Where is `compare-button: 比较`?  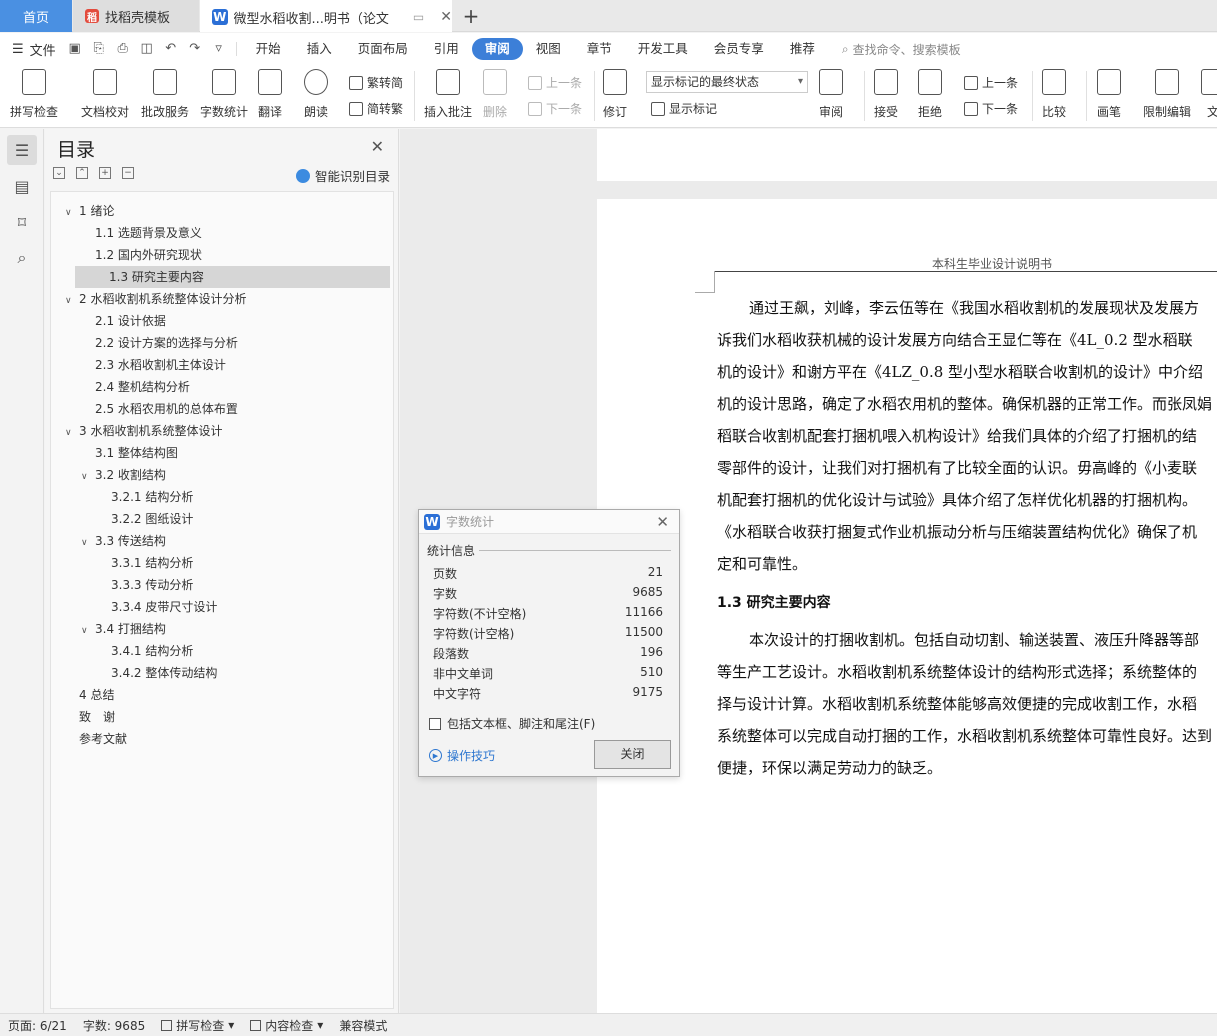
compare-button: 比较 is located at coordinates (1054, 94).